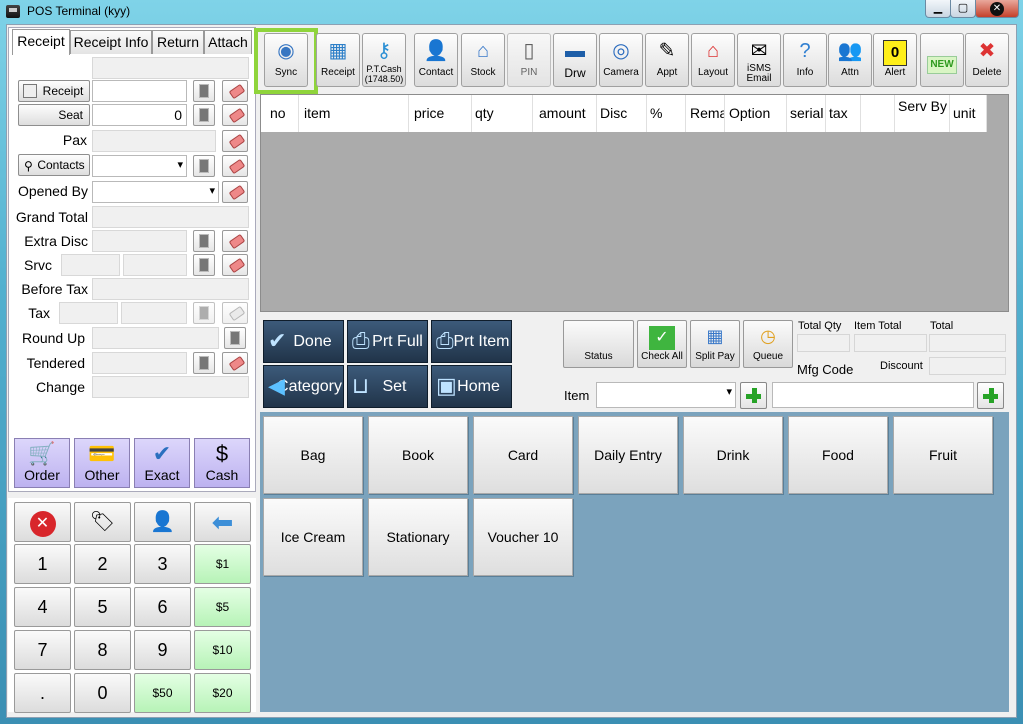 Image resolution: width=1023 pixels, height=724 pixels. I want to click on petty-cash-button: ⚷ P.T.Cash (1748.50), so click(384, 60).